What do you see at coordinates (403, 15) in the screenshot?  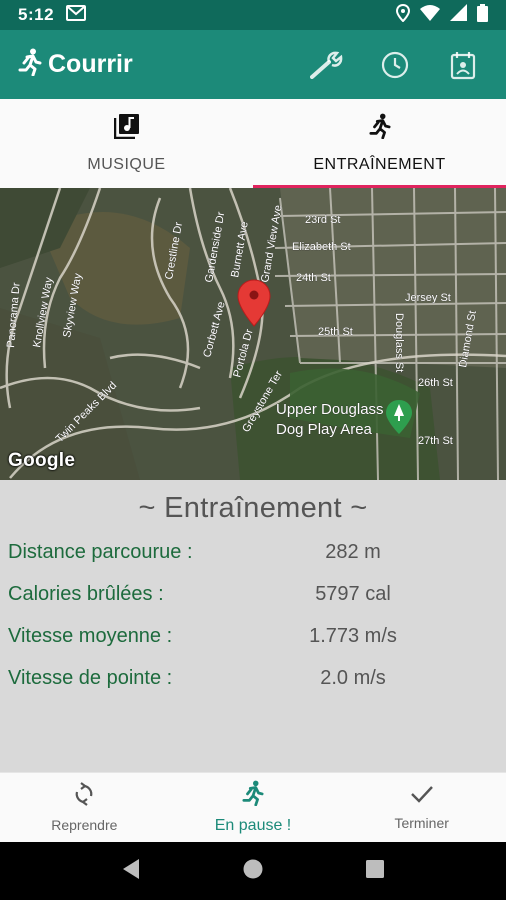 I see `location-icon` at bounding box center [403, 15].